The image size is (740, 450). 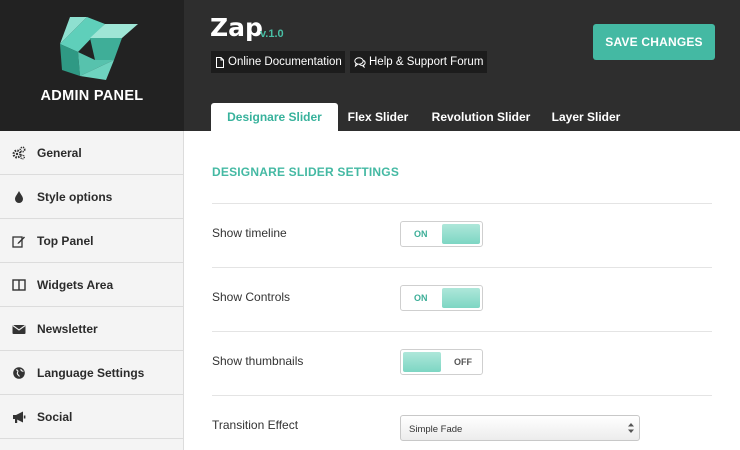 I want to click on tab-designare-slider: Designare Slider, so click(x=274, y=117).